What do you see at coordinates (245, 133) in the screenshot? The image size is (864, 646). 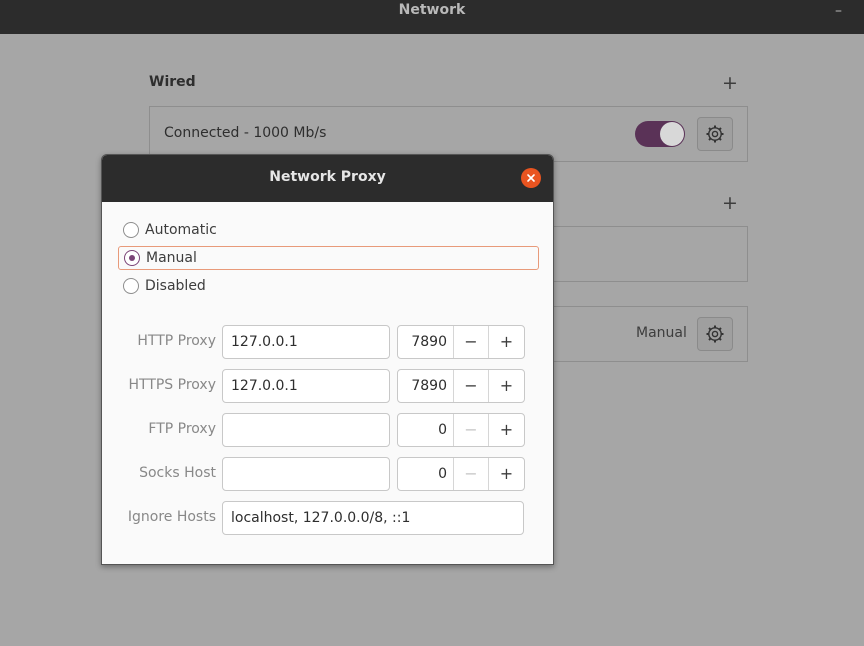 I see `wired-status-label: Connected - 1000 Mb/s` at bounding box center [245, 133].